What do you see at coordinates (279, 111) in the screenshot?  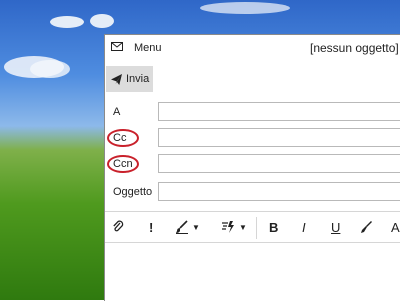 I see `to-field` at bounding box center [279, 111].